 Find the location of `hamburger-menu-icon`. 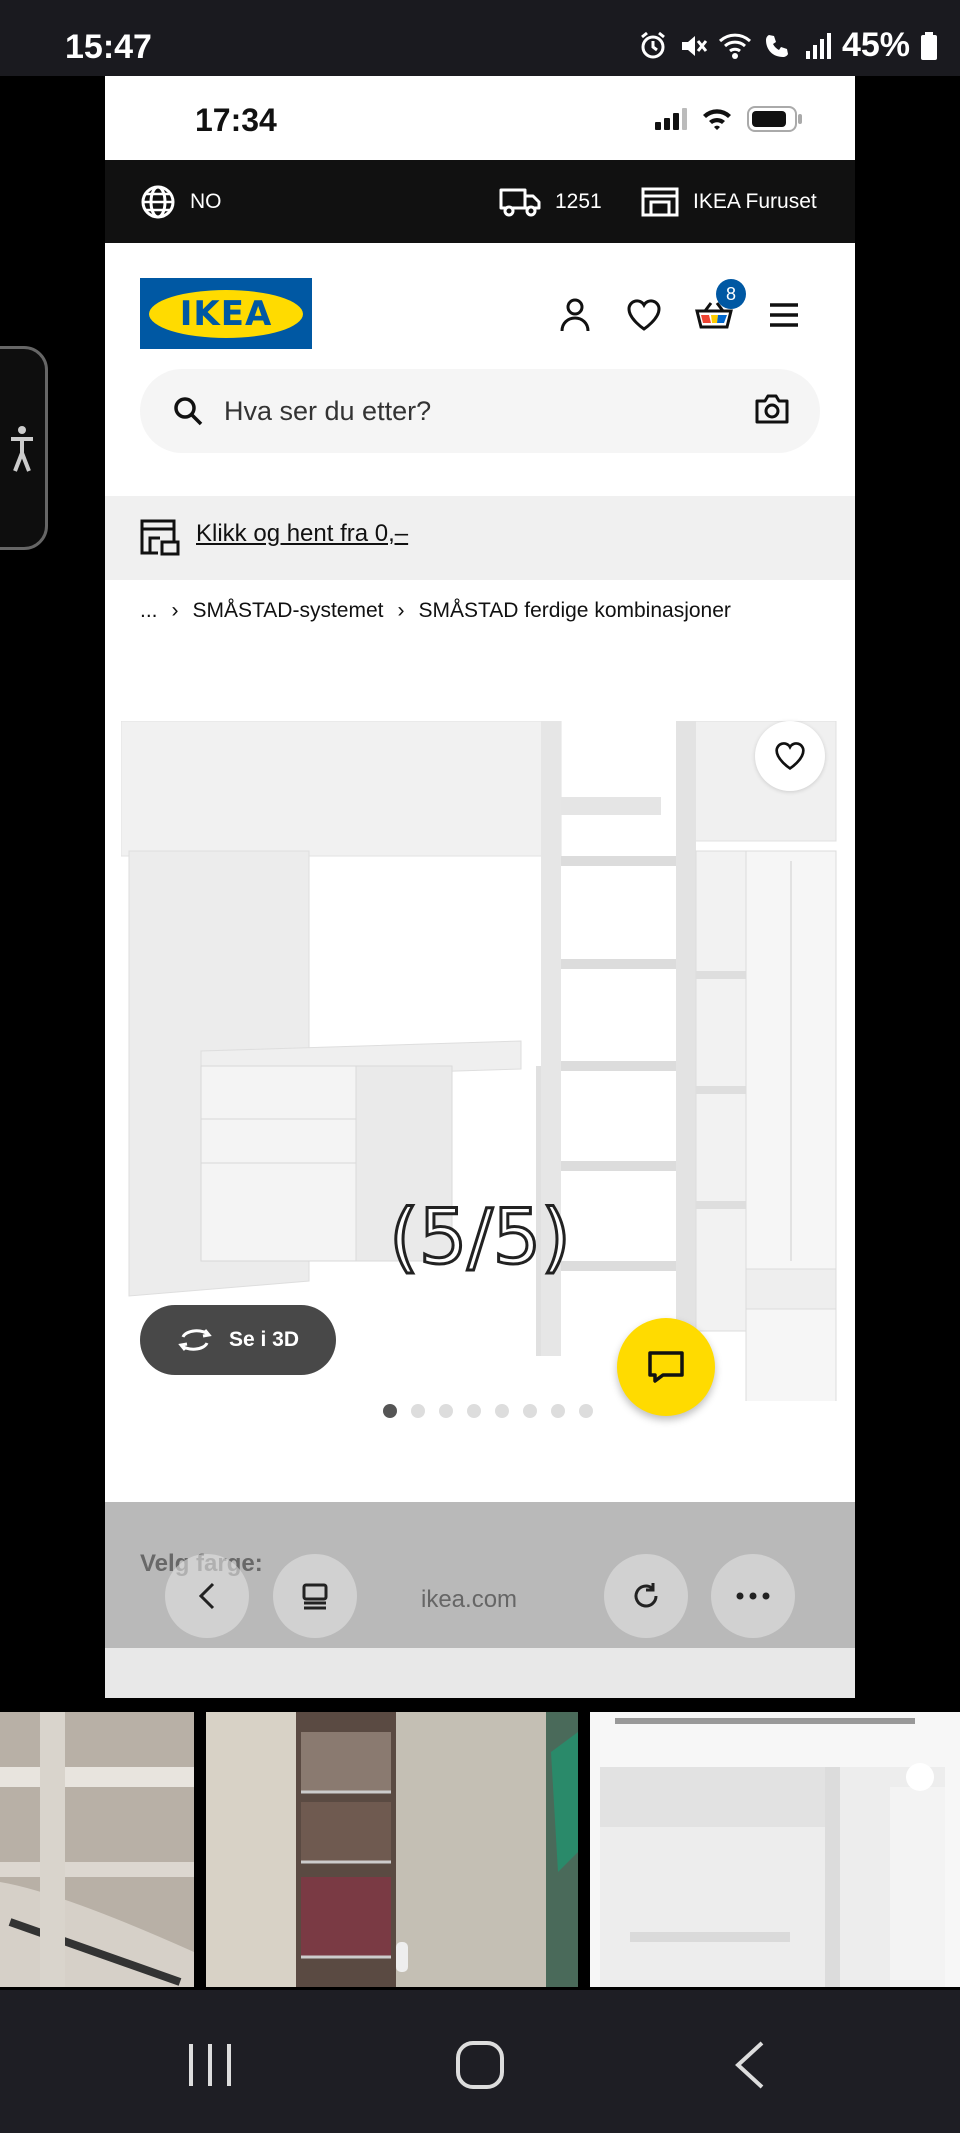

hamburger-menu-icon is located at coordinates (784, 315).